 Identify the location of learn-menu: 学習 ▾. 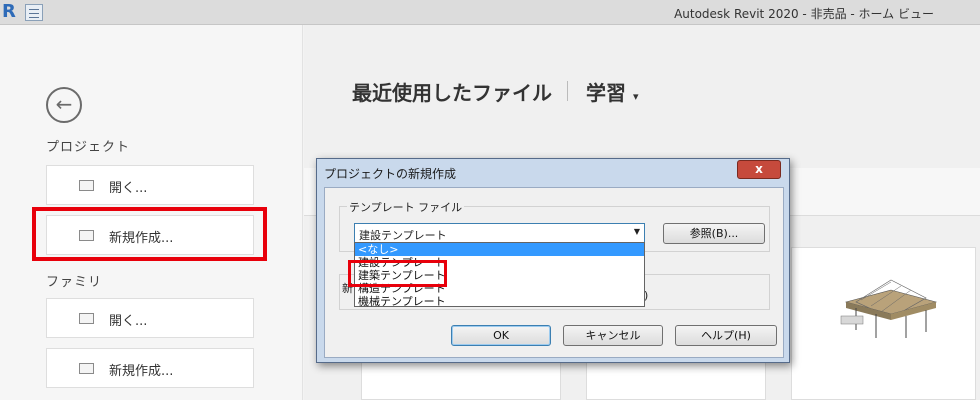
(612, 91).